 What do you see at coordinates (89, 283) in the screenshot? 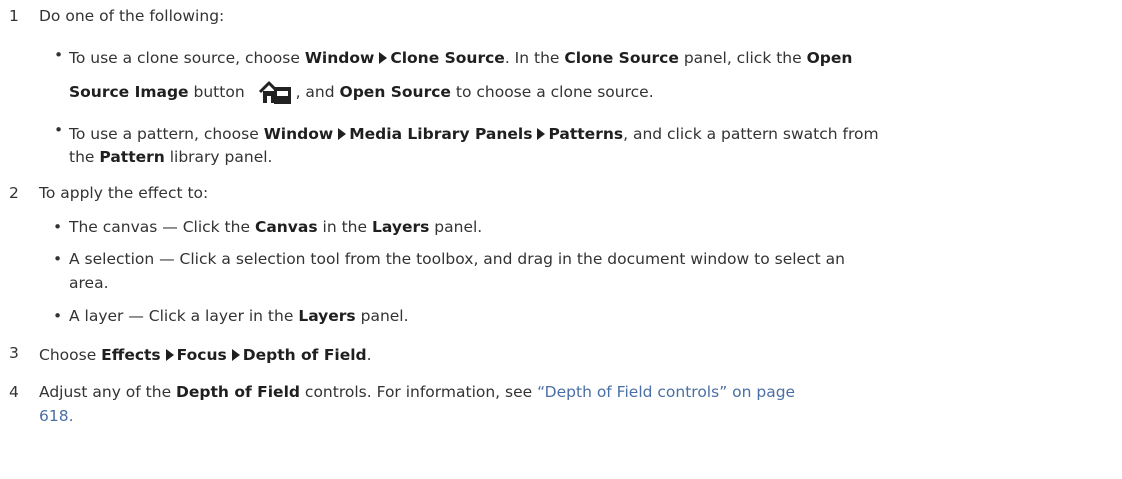
I see `bullet-text-continued: area.` at bounding box center [89, 283].